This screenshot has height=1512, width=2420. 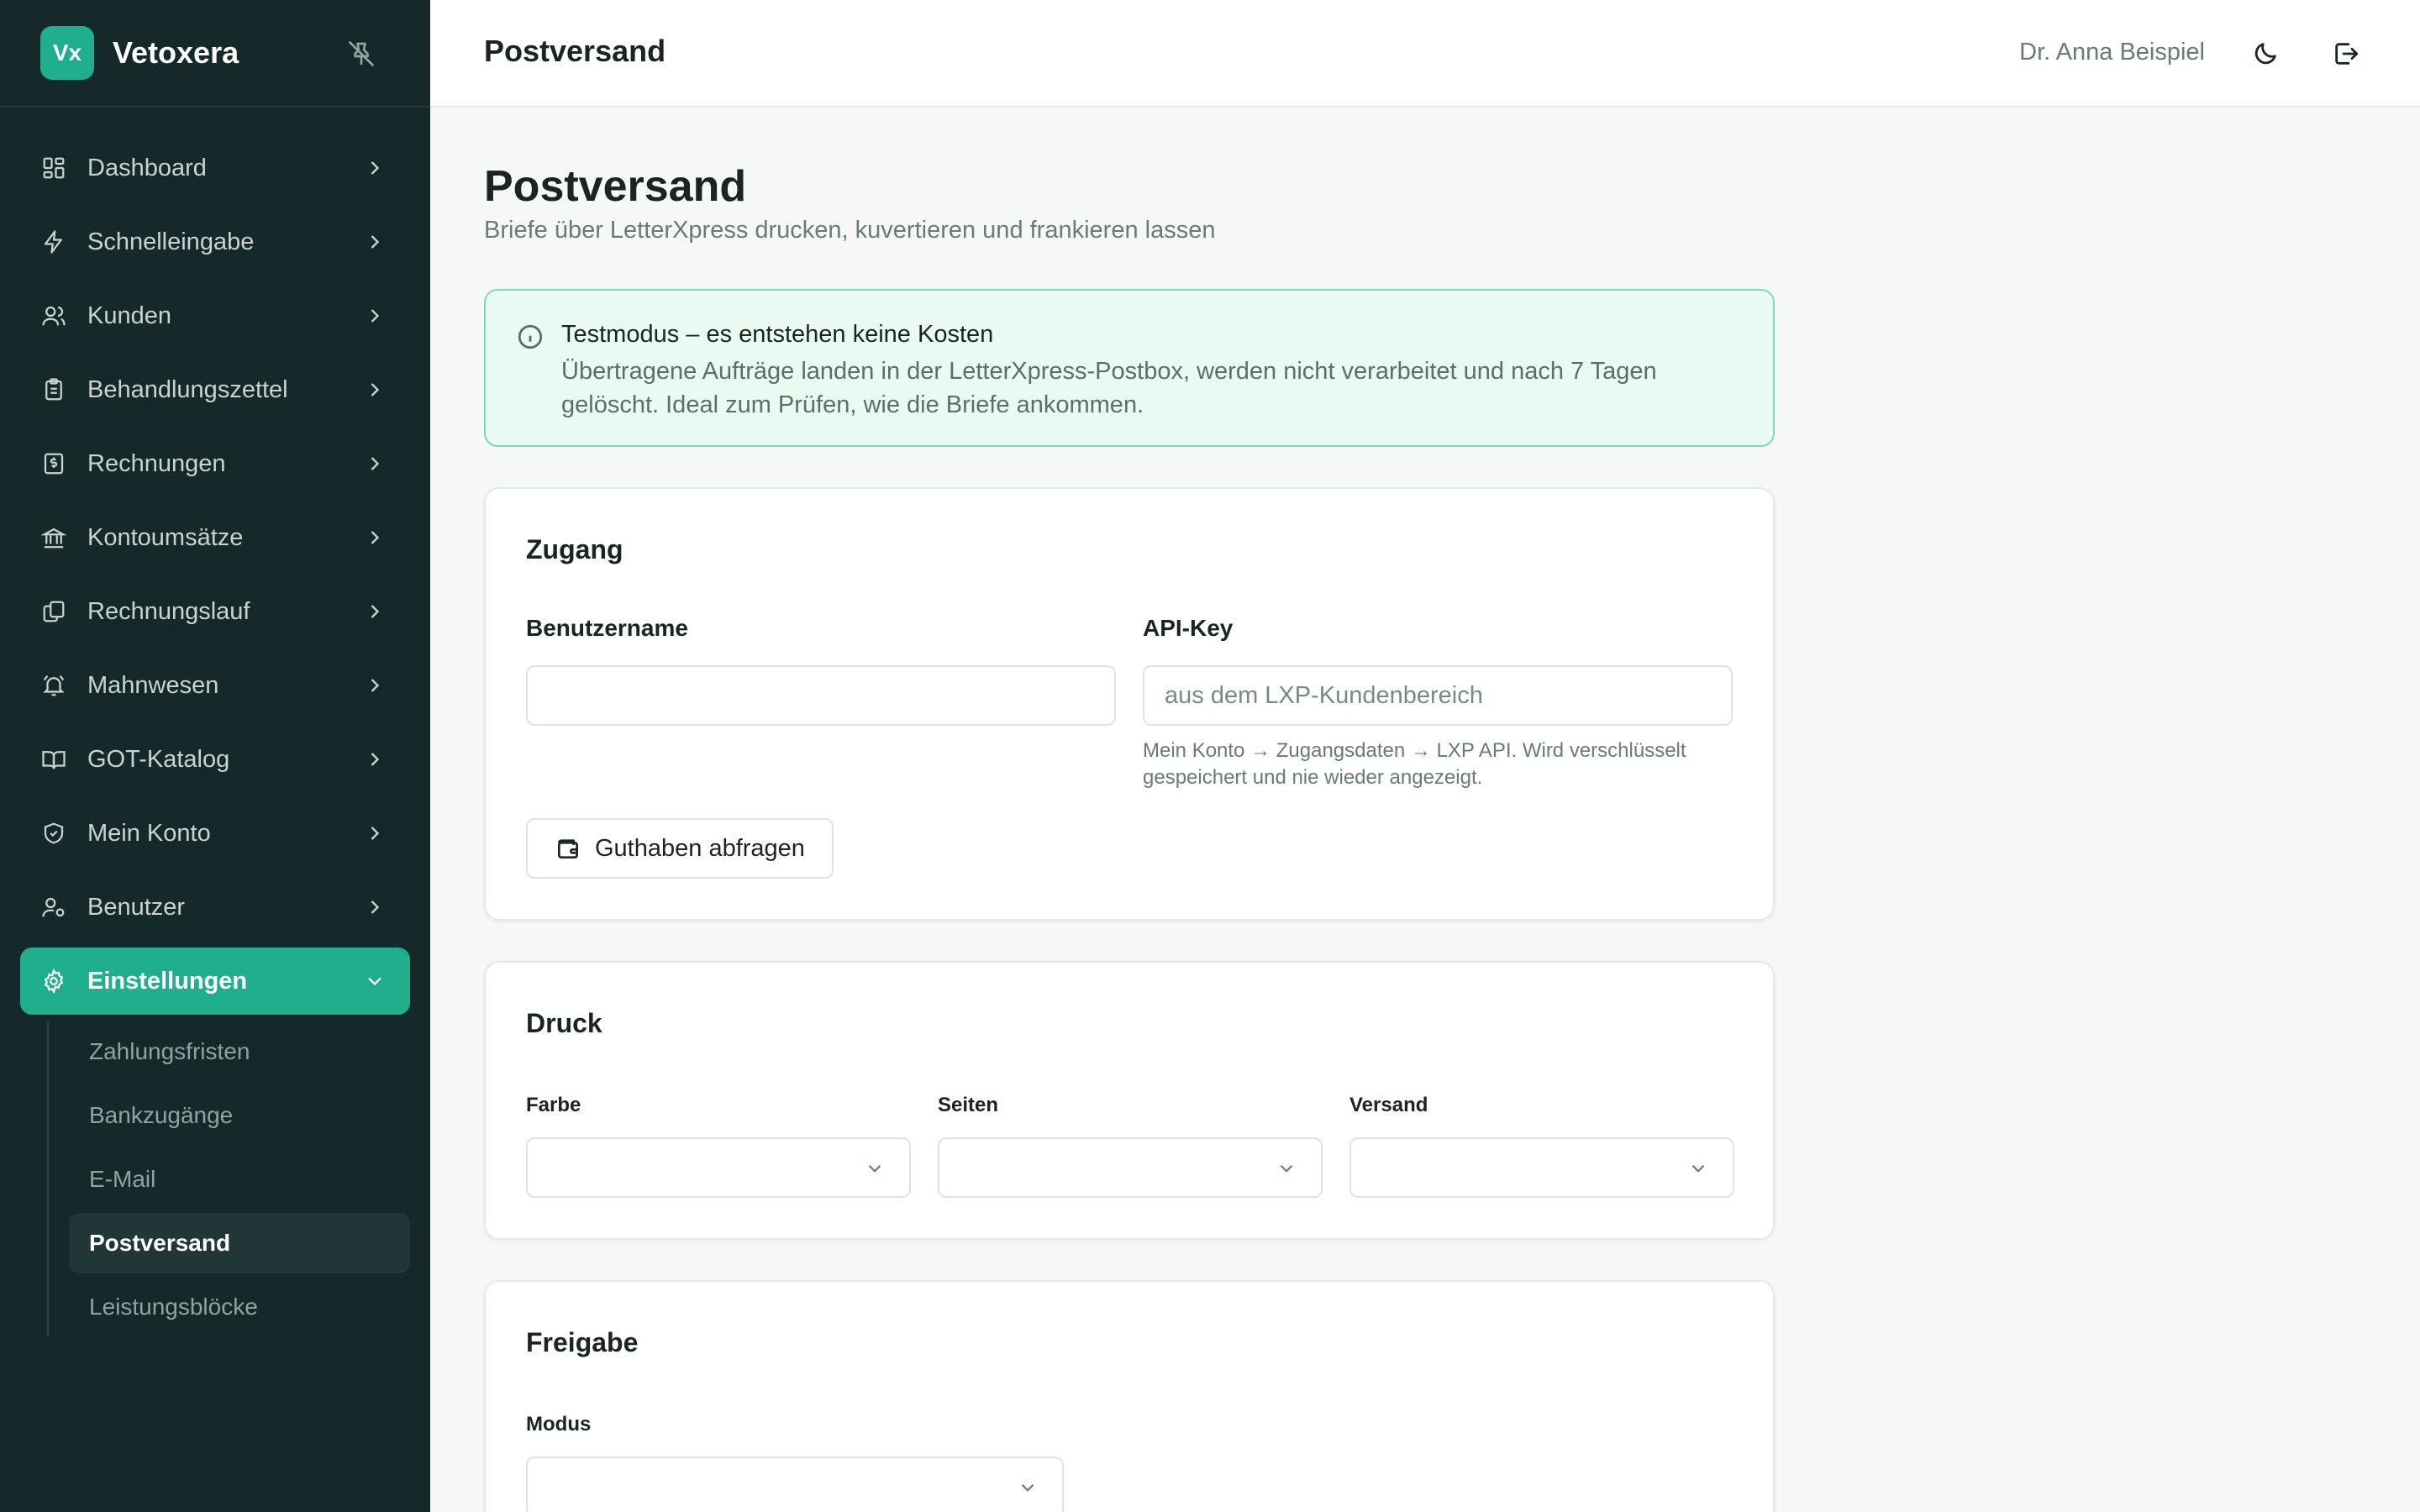 What do you see at coordinates (53, 611) in the screenshot?
I see `copy-icon` at bounding box center [53, 611].